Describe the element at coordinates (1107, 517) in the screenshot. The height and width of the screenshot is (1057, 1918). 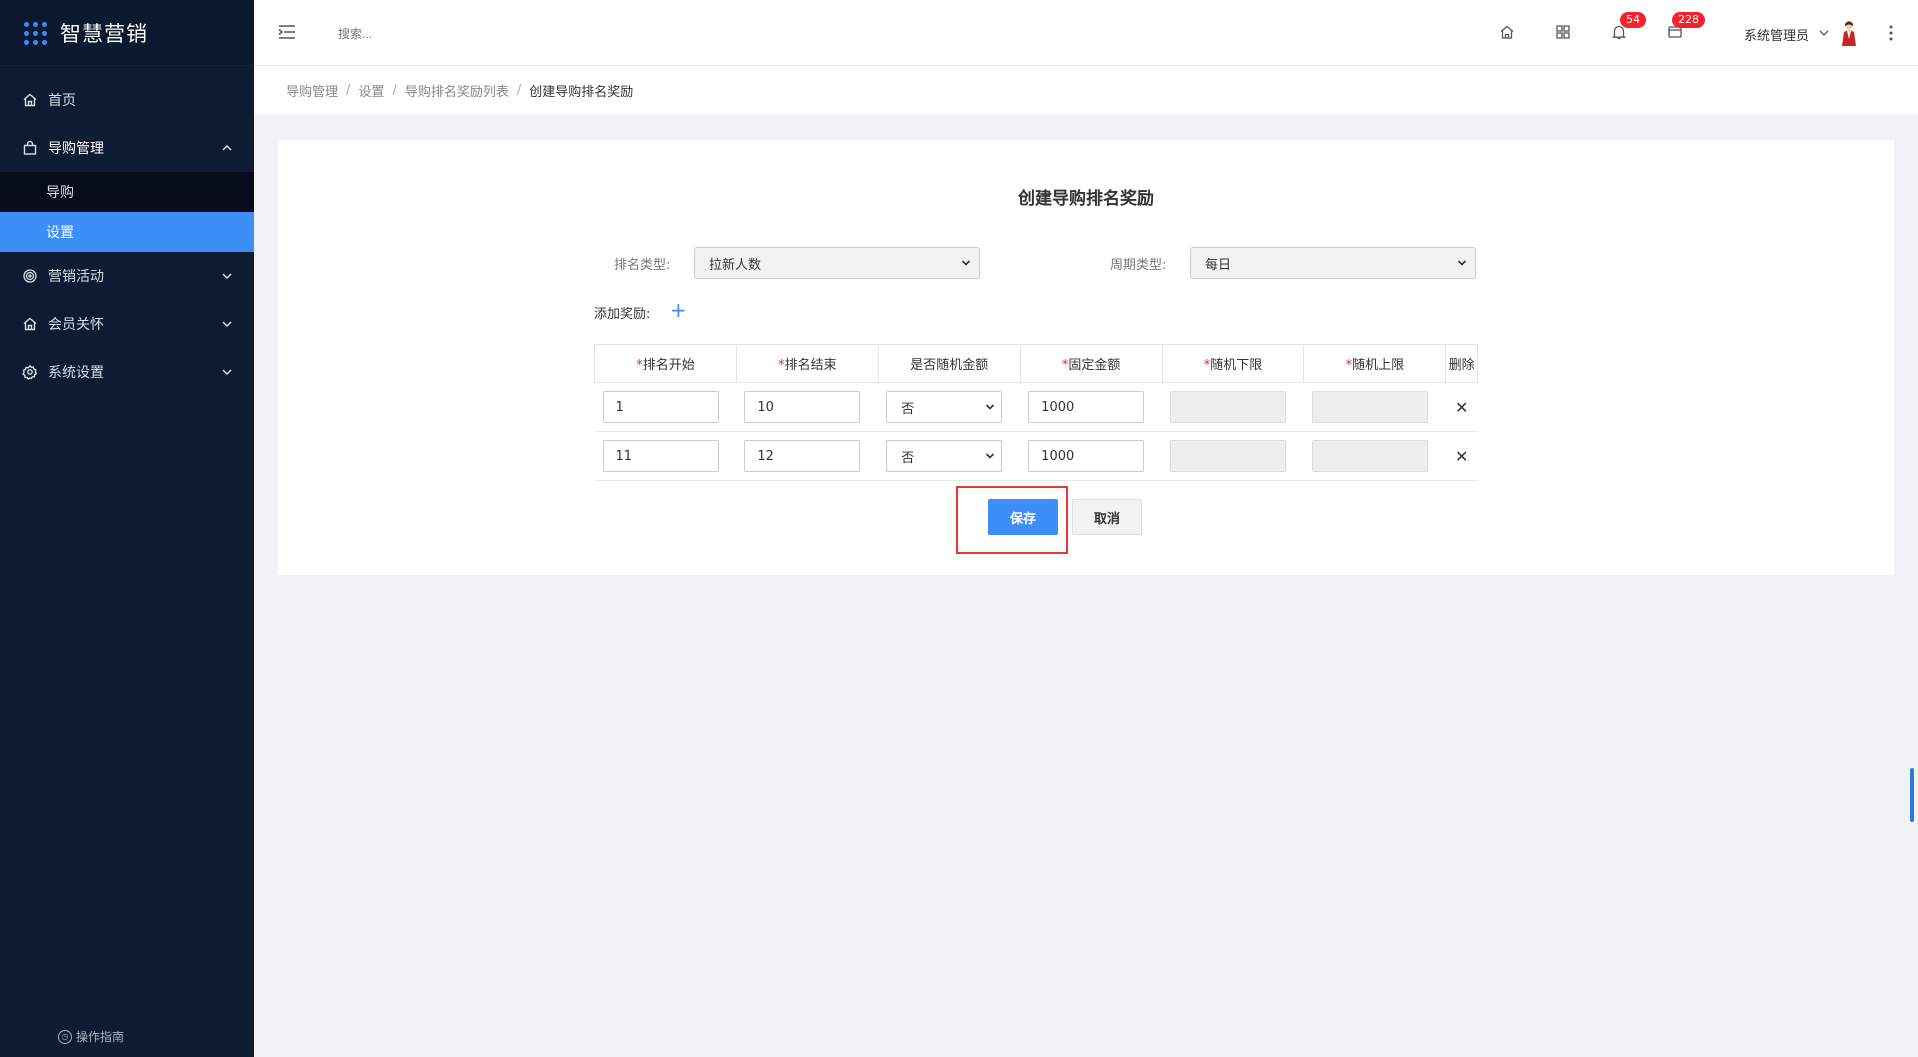
I see `cancel-button: 取消` at that location.